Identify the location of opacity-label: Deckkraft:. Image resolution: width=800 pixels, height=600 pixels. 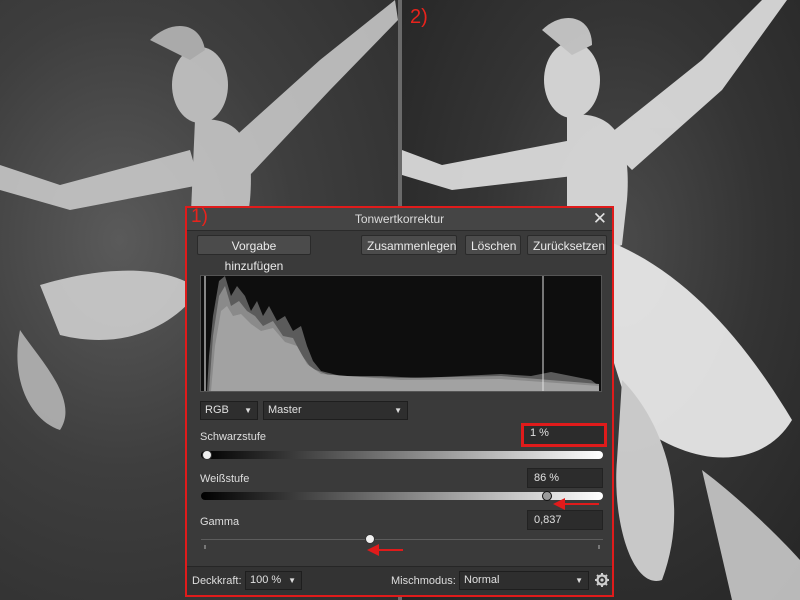
(217, 581).